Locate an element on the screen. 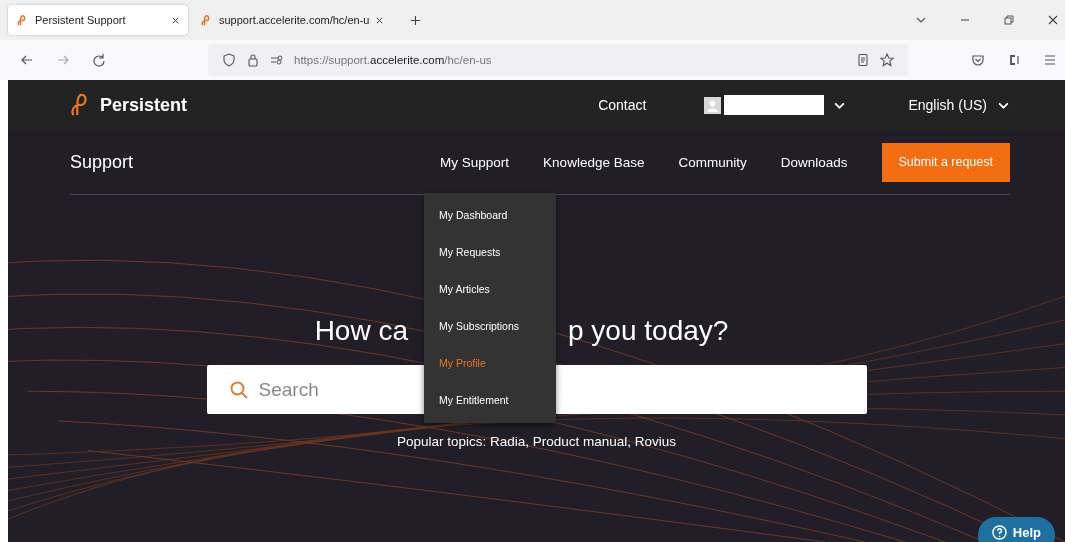  url-text: https://support.accelerite.com/hc/en-us is located at coordinates (393, 60).